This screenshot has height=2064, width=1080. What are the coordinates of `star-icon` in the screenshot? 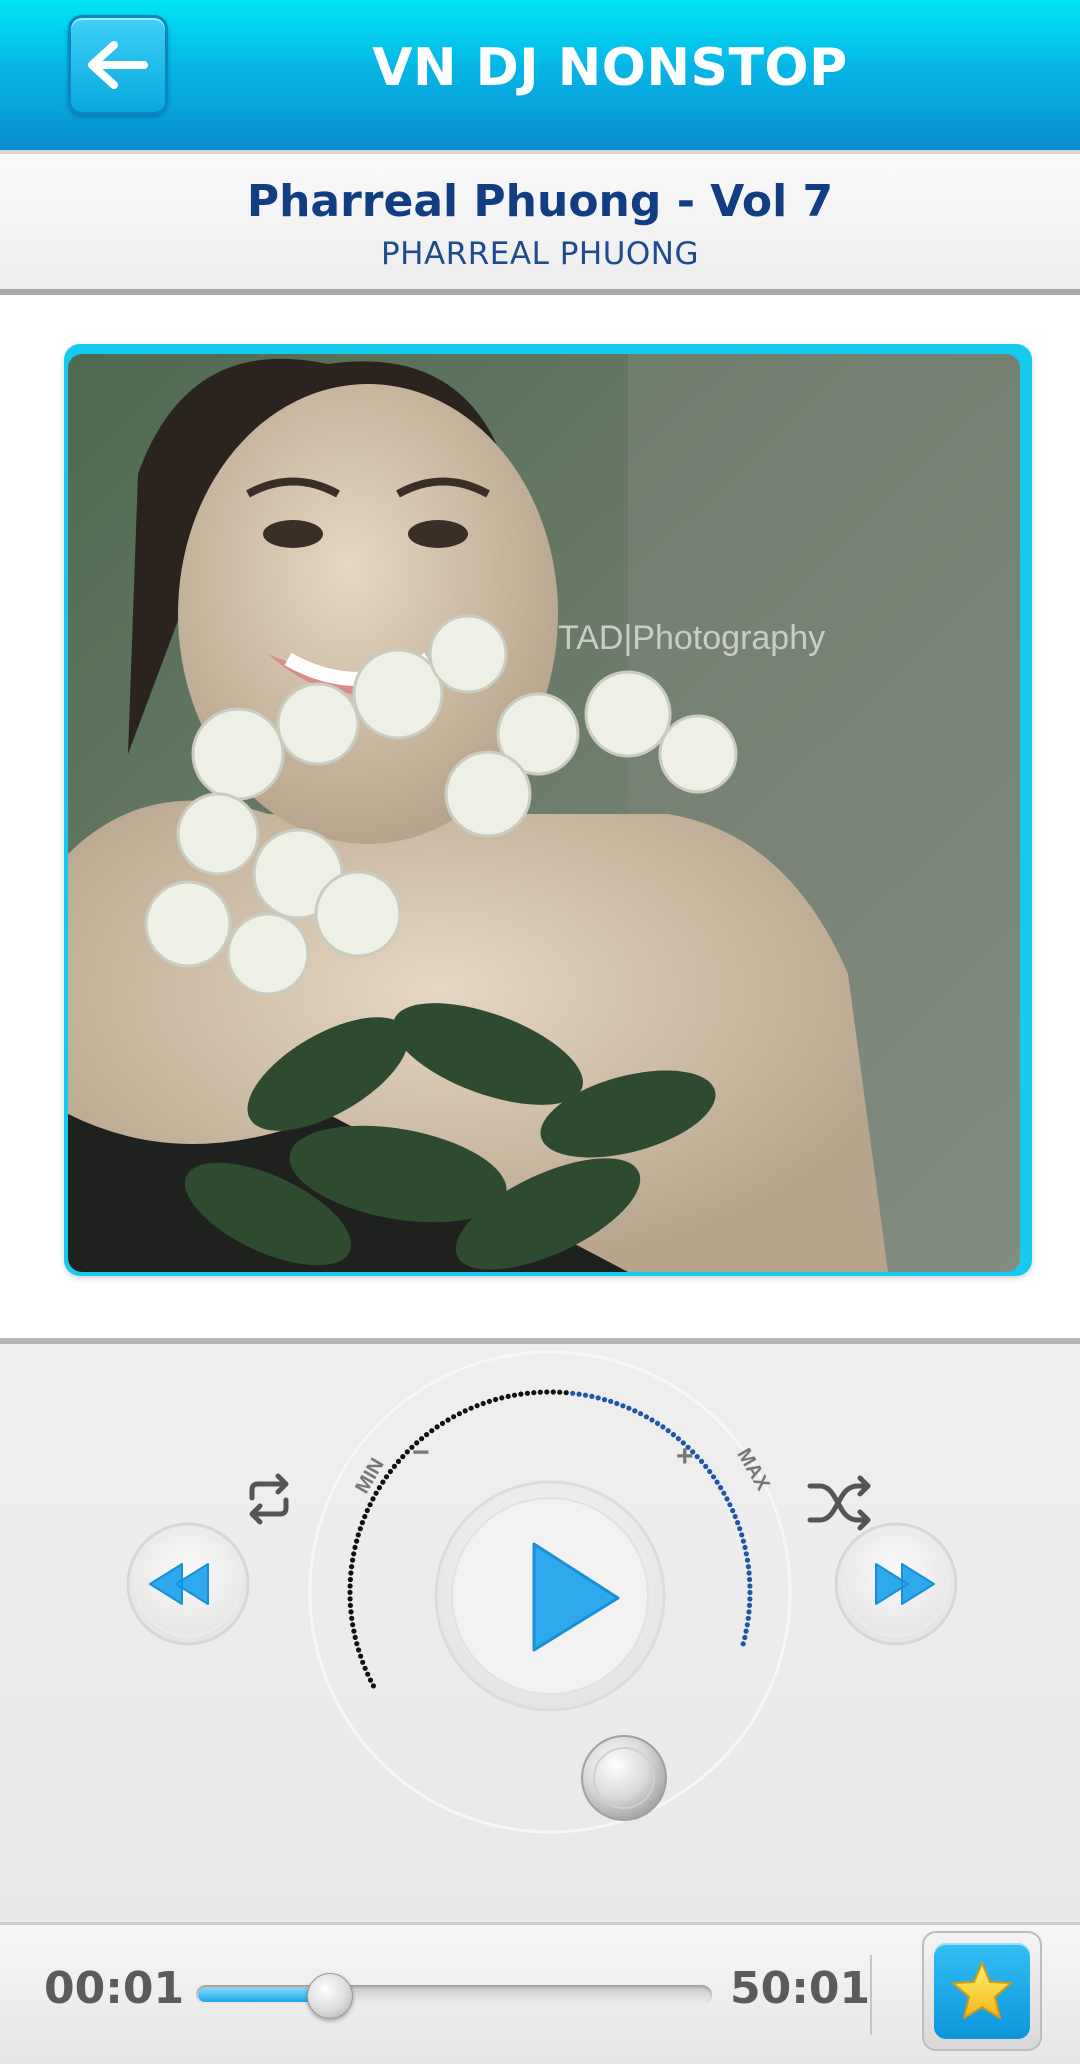 It's located at (982, 1990).